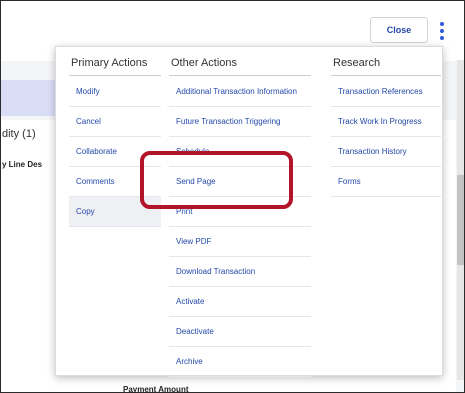 This screenshot has height=393, width=465. Describe the element at coordinates (240, 272) in the screenshot. I see `menu-item-download-transaction: Download Transaction` at that location.